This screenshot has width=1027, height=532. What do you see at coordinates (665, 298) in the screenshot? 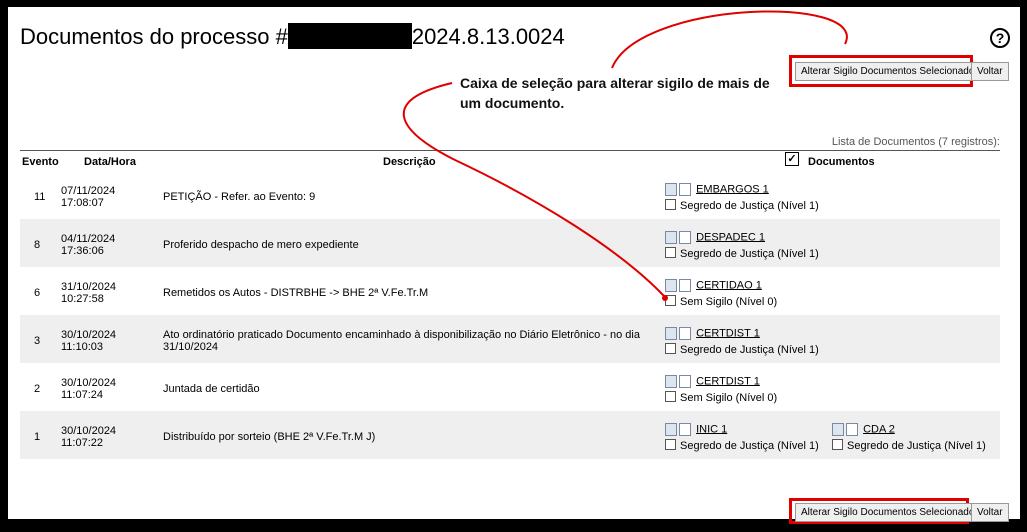
I see `arrow-end-dot` at bounding box center [665, 298].